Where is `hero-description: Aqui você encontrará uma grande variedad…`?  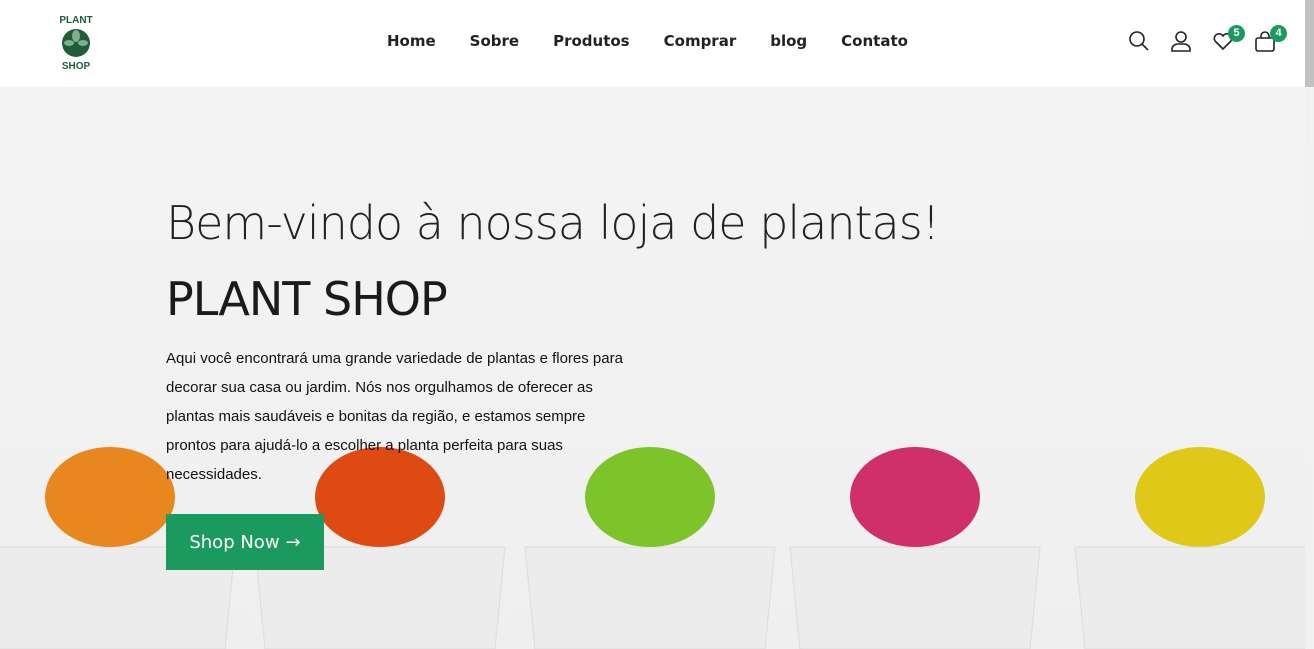 hero-description: Aqui você encontrará uma grande variedad… is located at coordinates (394, 416).